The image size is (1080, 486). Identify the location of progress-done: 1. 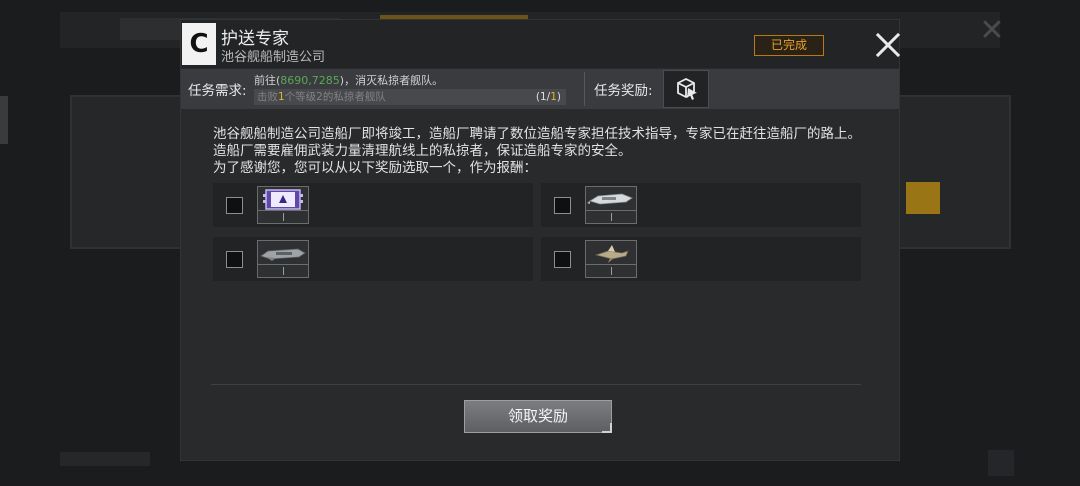
(553, 97).